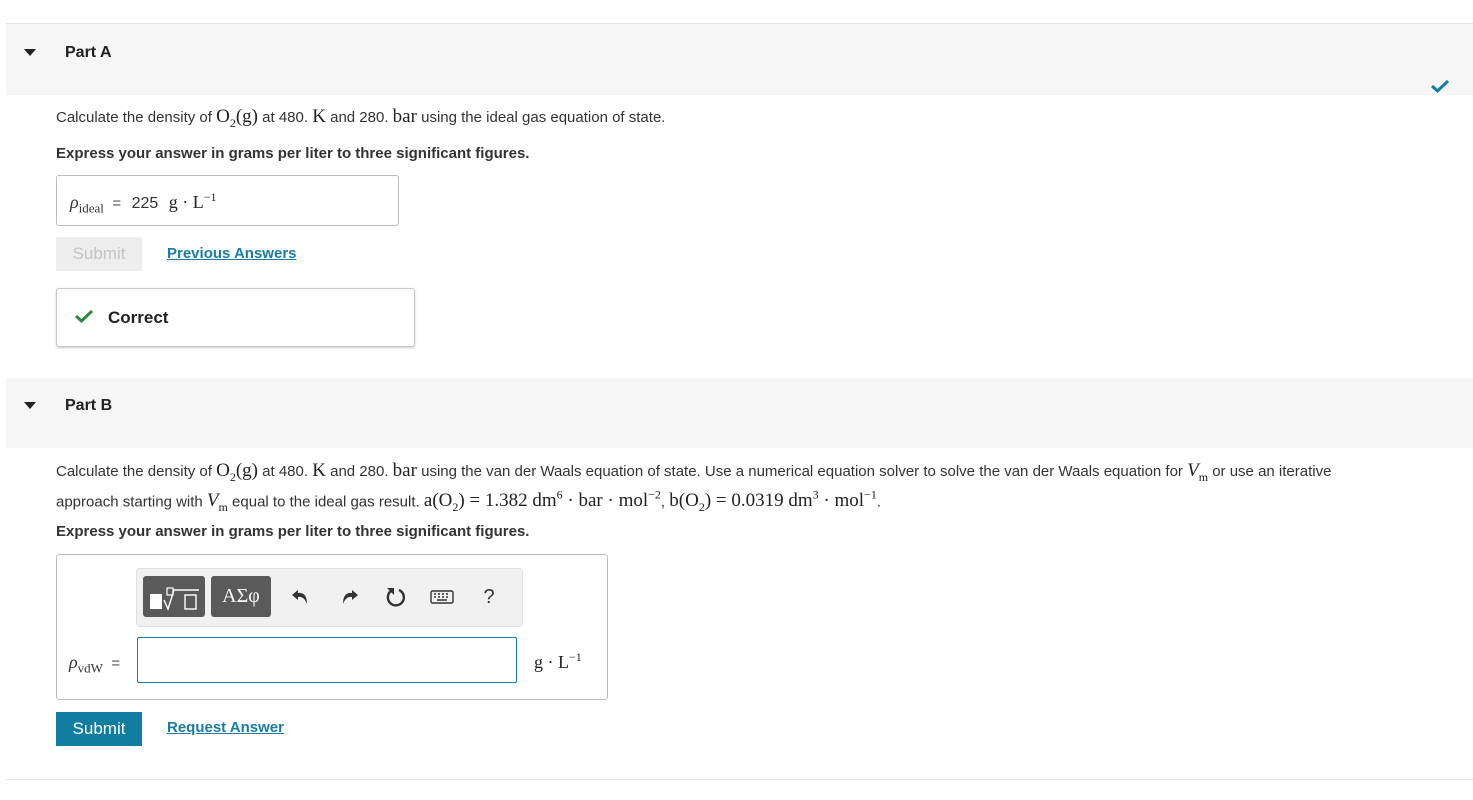 The height and width of the screenshot is (800, 1473). Describe the element at coordinates (232, 253) in the screenshot. I see `previous-answers-link: Previous Answers` at that location.